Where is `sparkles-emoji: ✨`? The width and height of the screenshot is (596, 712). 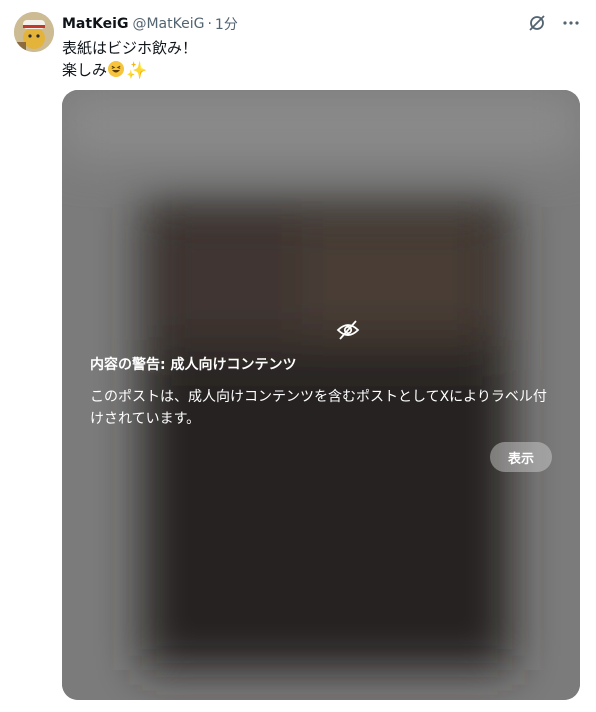 sparkles-emoji: ✨ is located at coordinates (137, 71).